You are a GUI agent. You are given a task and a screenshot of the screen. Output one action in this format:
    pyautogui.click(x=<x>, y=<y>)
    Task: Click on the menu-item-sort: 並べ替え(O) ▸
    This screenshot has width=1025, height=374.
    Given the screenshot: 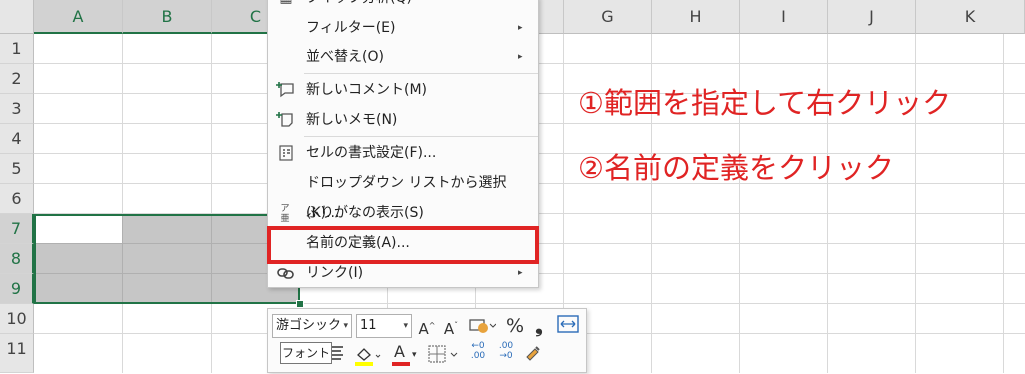 What is the action you would take?
    pyautogui.click(x=403, y=57)
    